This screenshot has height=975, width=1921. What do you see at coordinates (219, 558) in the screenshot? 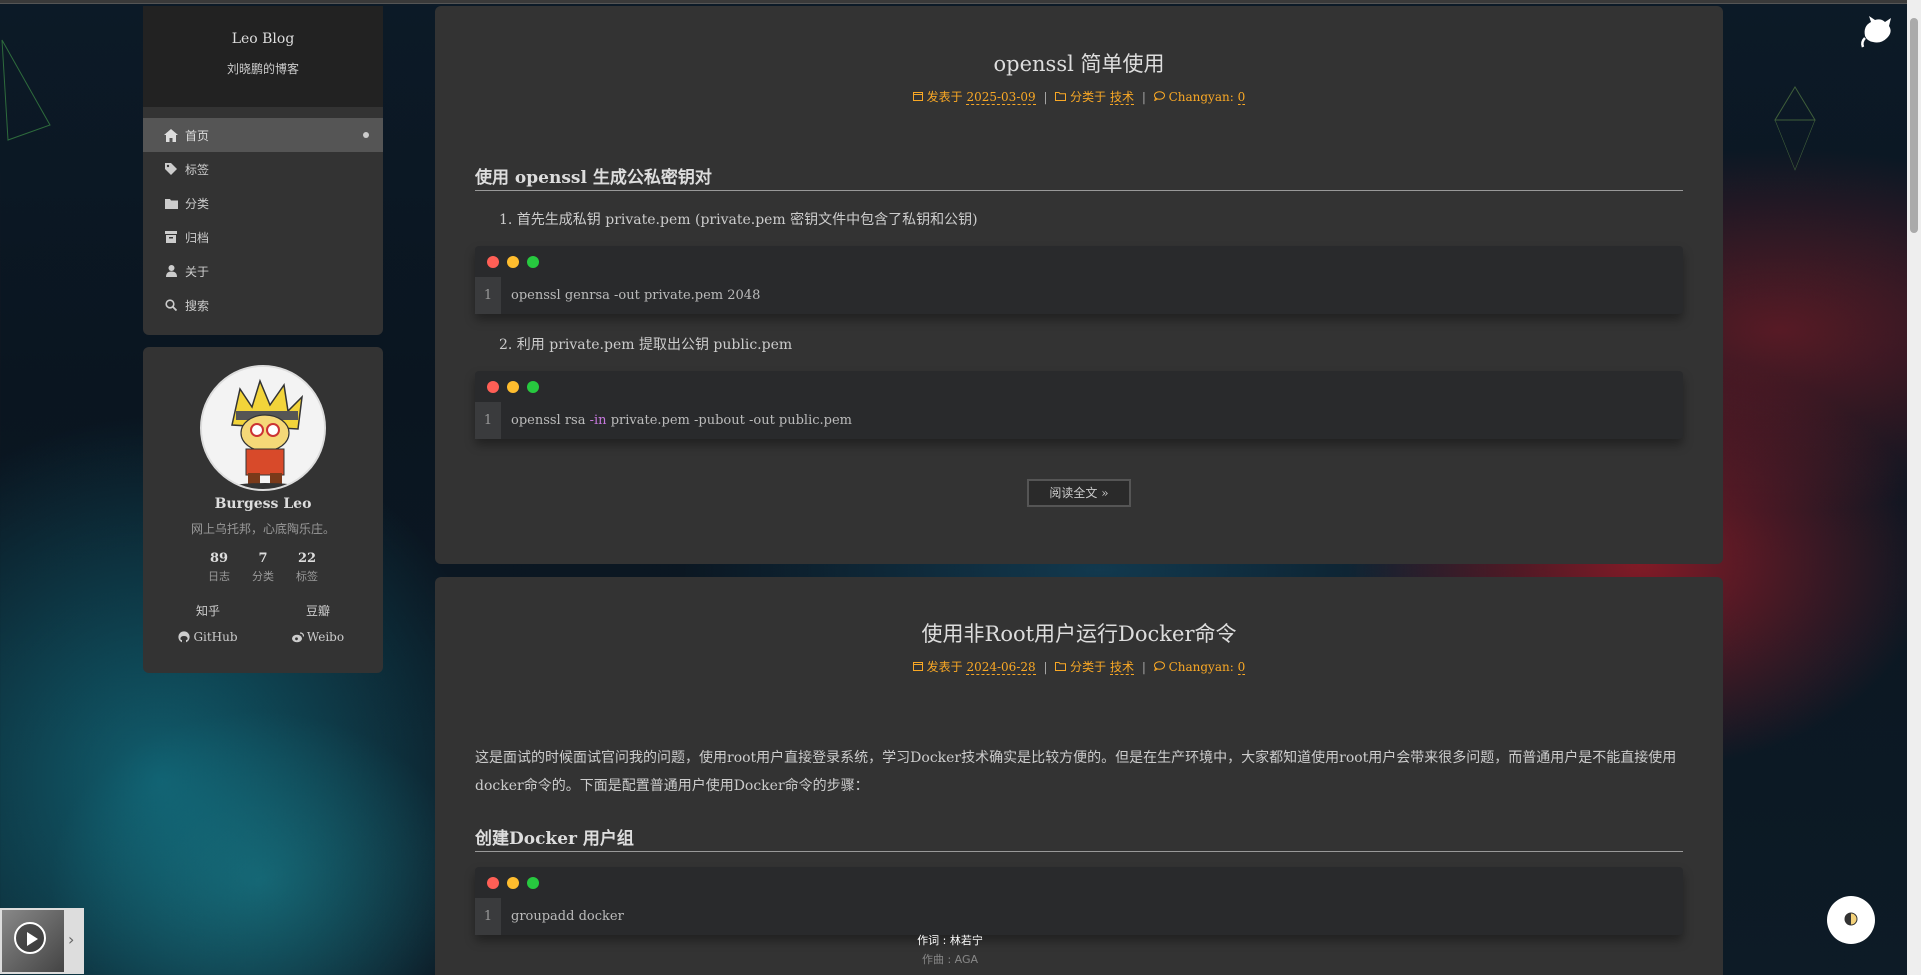
I see `stat-number: 89` at bounding box center [219, 558].